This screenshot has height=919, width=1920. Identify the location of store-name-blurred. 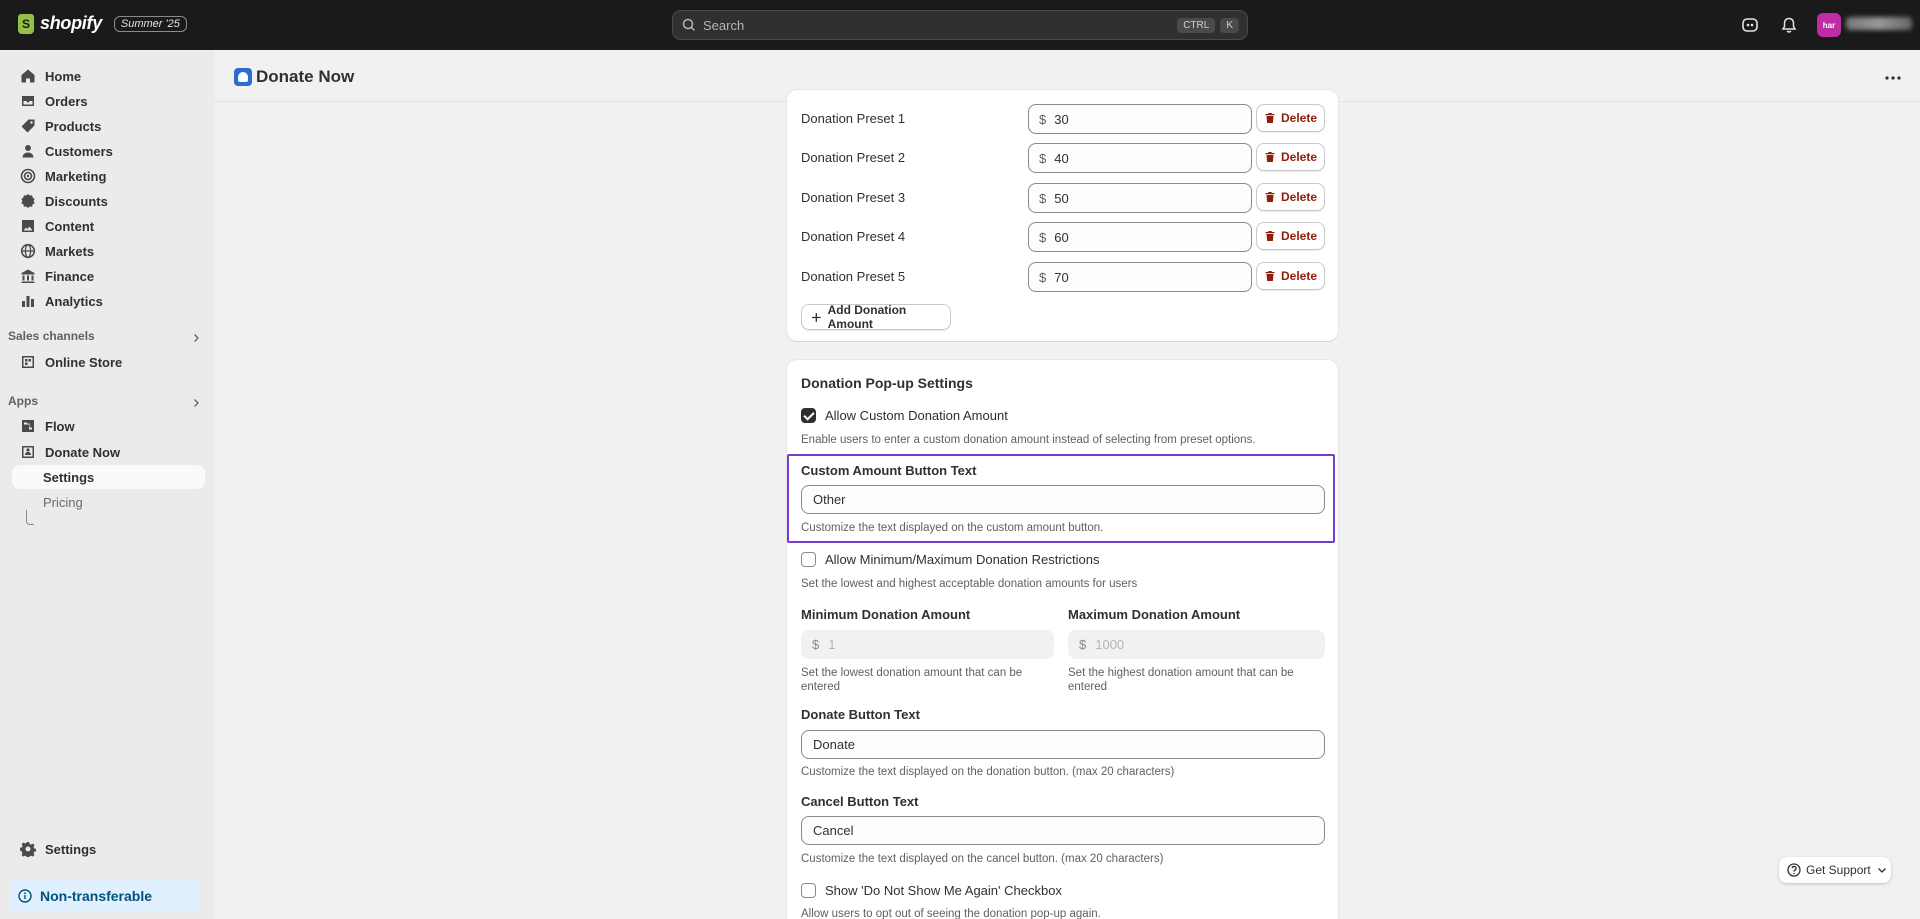
(1879, 23).